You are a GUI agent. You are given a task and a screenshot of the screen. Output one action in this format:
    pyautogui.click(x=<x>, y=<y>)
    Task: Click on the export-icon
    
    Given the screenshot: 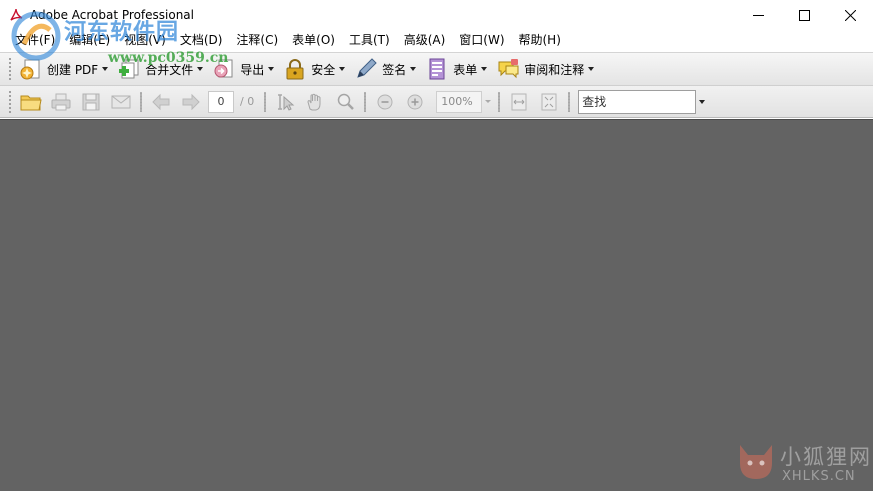 What is the action you would take?
    pyautogui.click(x=223, y=68)
    